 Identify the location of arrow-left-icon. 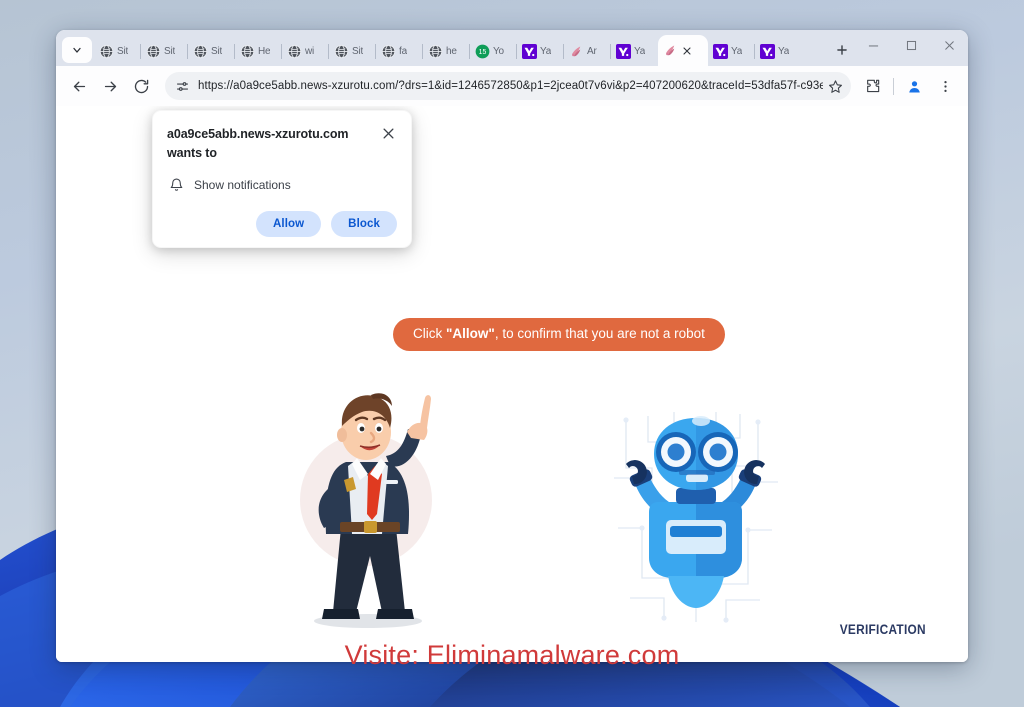
(79, 86).